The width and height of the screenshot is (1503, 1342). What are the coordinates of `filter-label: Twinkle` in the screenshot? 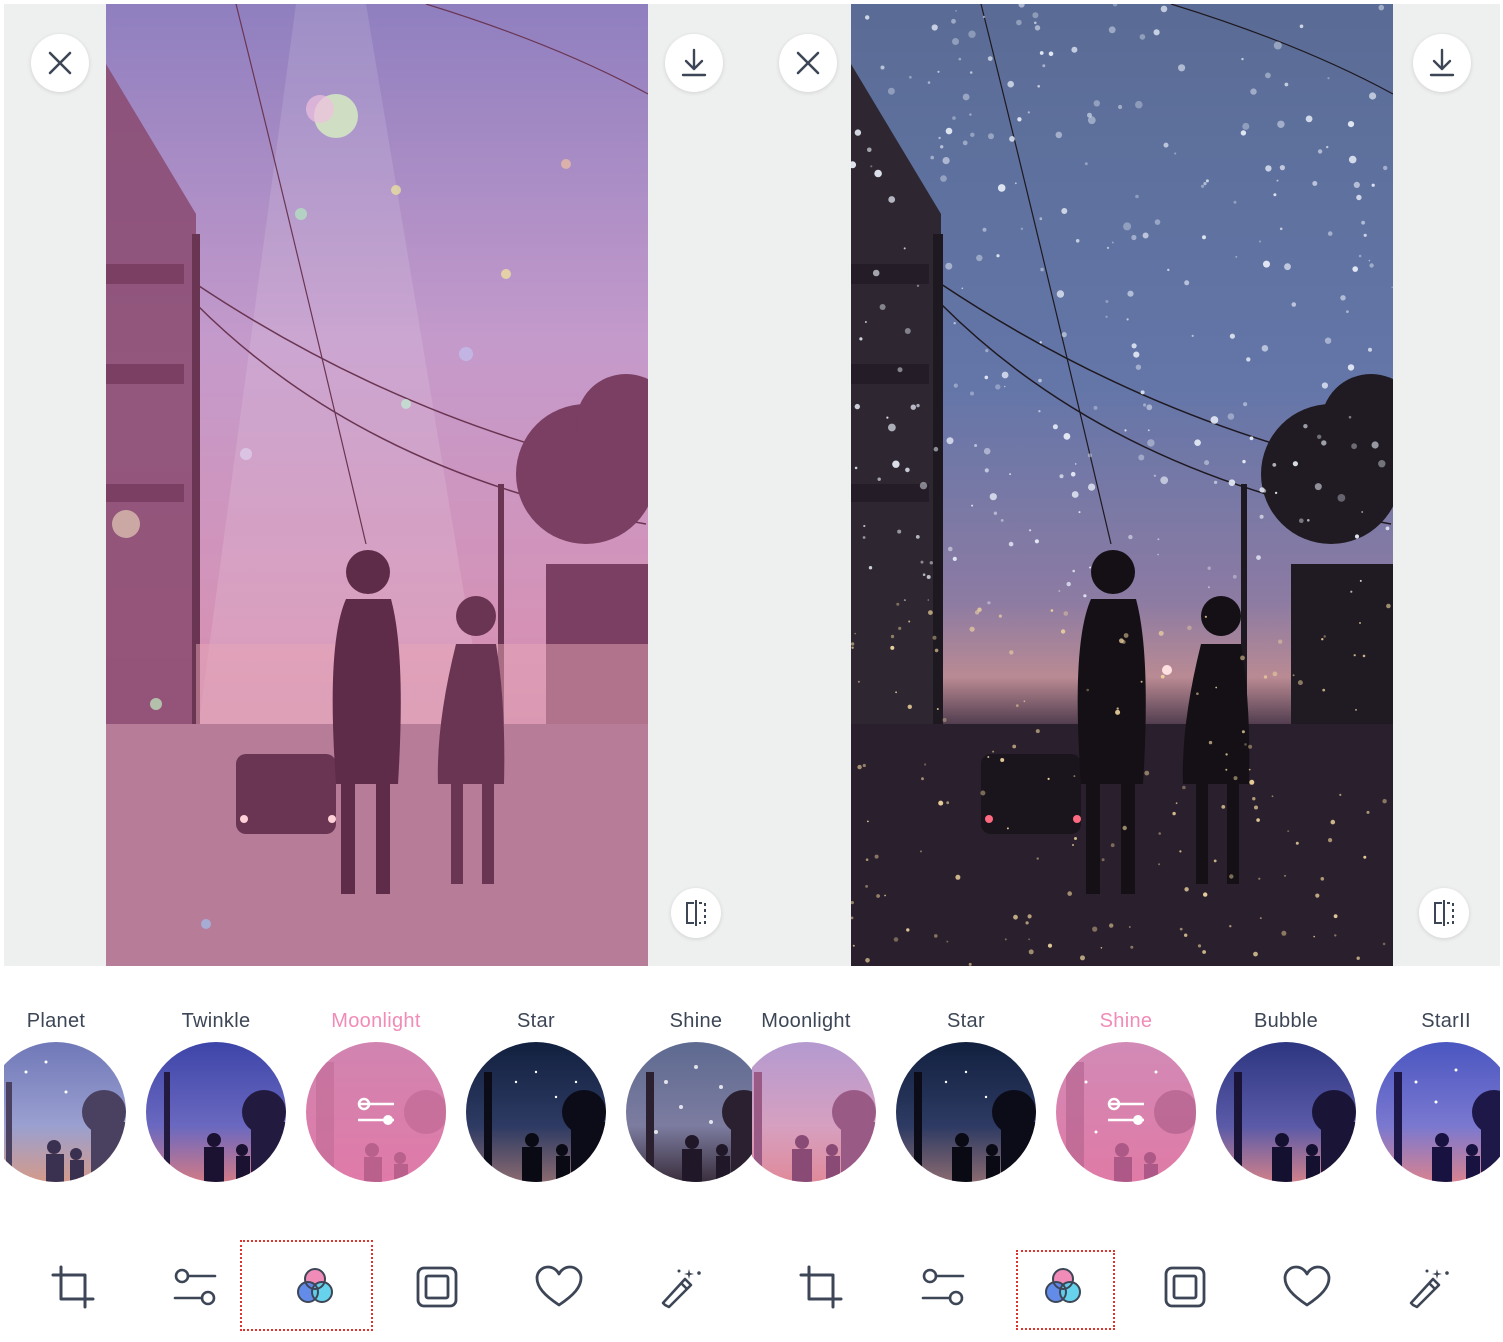 It's located at (216, 1021).